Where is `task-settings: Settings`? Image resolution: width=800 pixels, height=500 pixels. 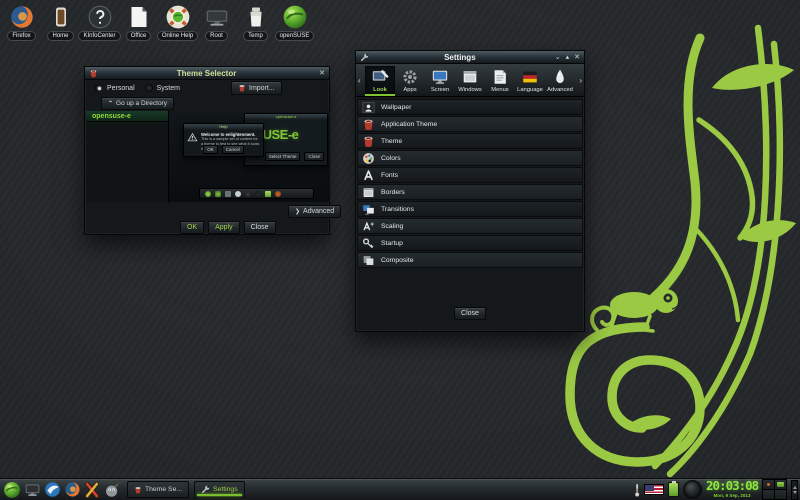
task-settings: Settings is located at coordinates (219, 489).